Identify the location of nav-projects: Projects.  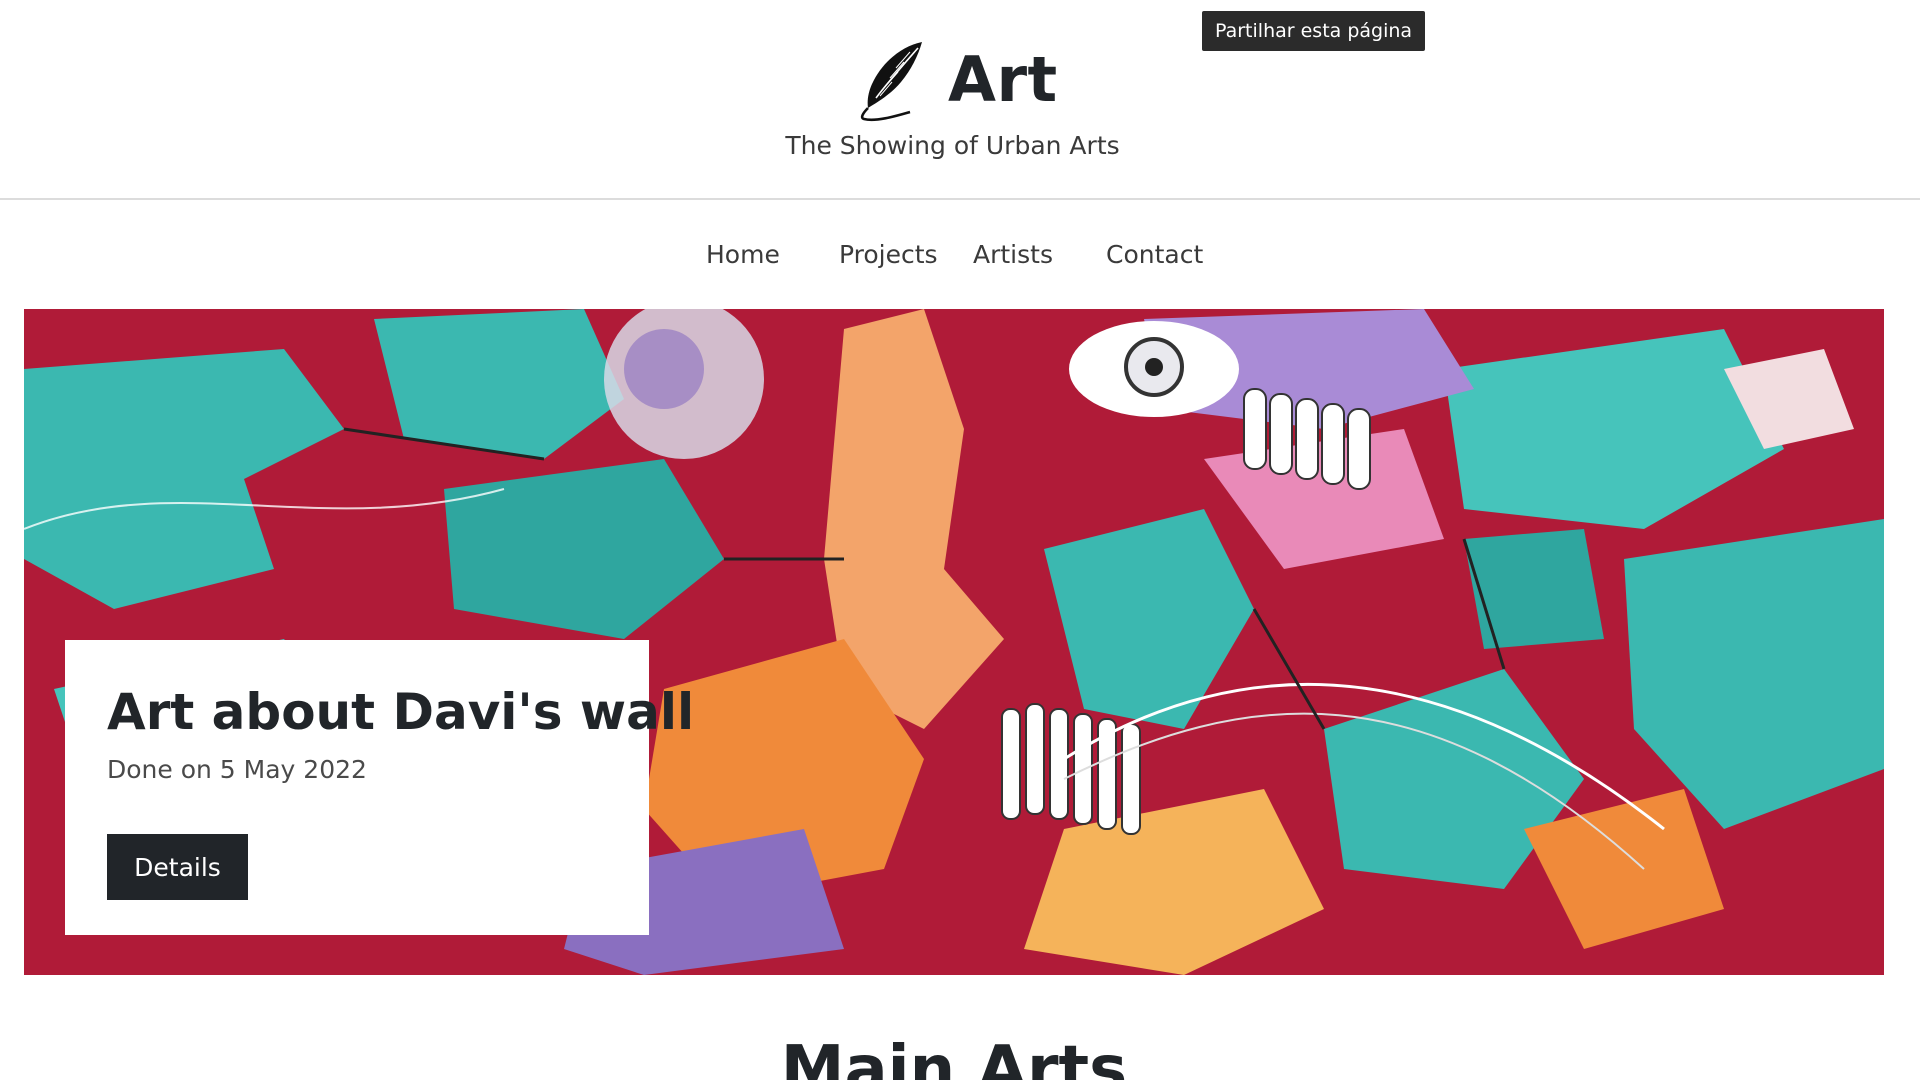
(888, 255).